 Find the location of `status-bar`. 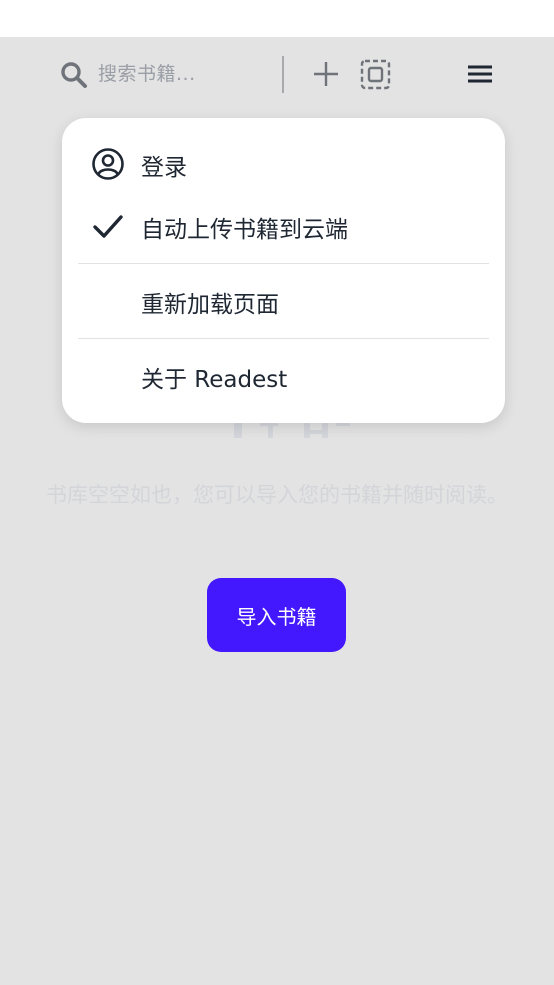

status-bar is located at coordinates (277, 18).